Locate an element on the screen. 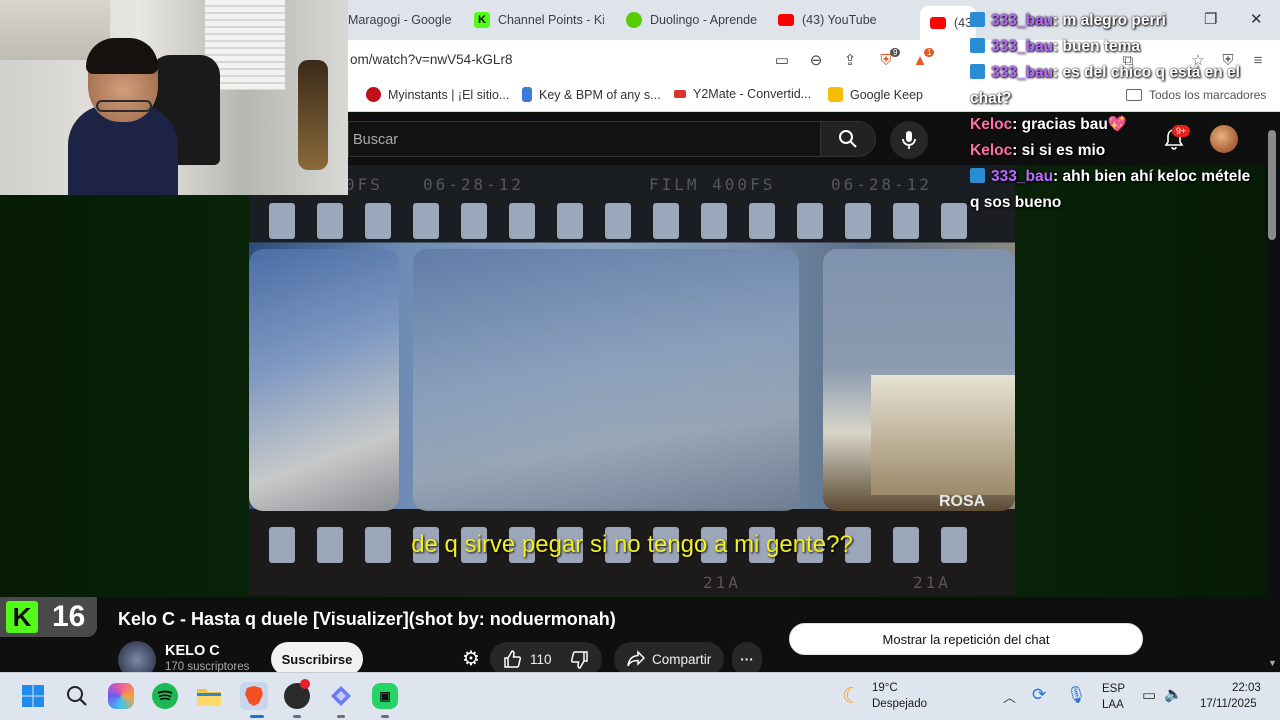  like-button: 110 is located at coordinates (521, 659).